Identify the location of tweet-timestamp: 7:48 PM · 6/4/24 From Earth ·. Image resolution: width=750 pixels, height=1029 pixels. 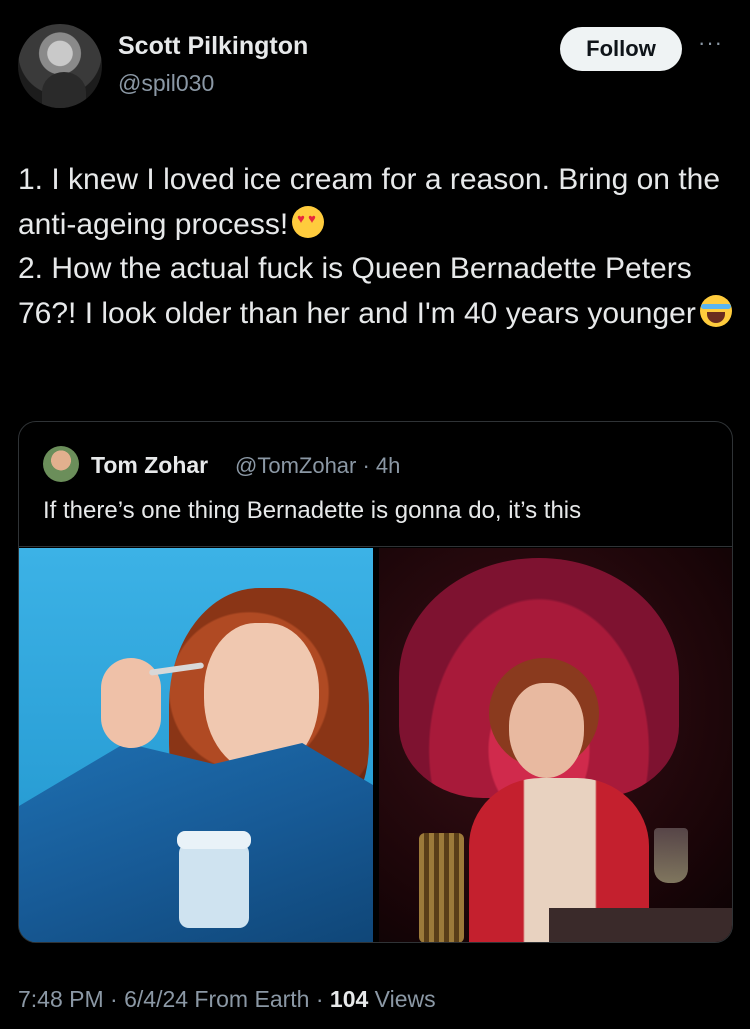
(174, 999).